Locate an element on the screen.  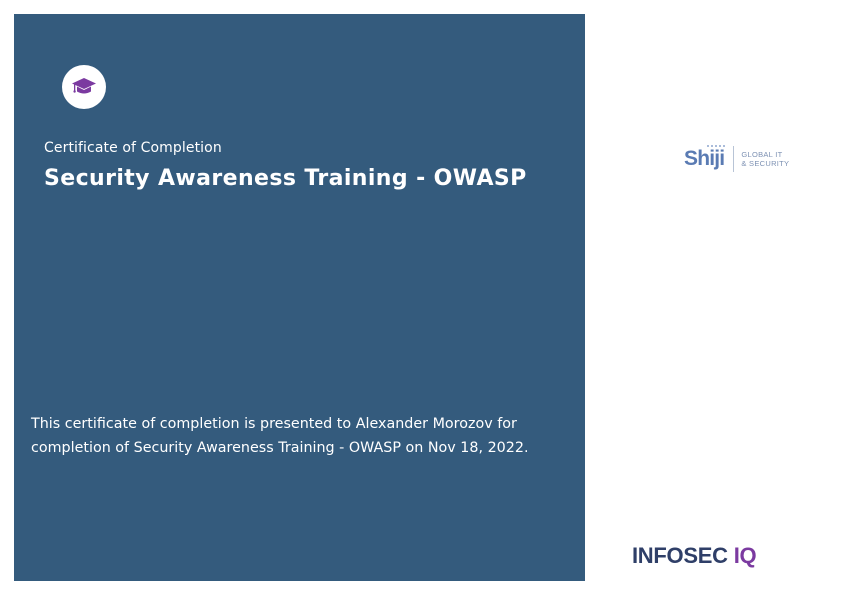
certificate-label: Certificate of Completion is located at coordinates (133, 148).